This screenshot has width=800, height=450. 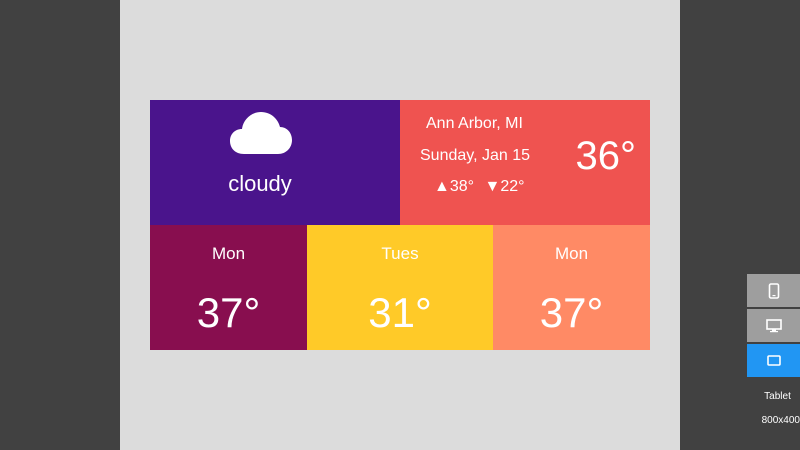 I want to click on date-label: Sunday, Jan 15, so click(x=475, y=155).